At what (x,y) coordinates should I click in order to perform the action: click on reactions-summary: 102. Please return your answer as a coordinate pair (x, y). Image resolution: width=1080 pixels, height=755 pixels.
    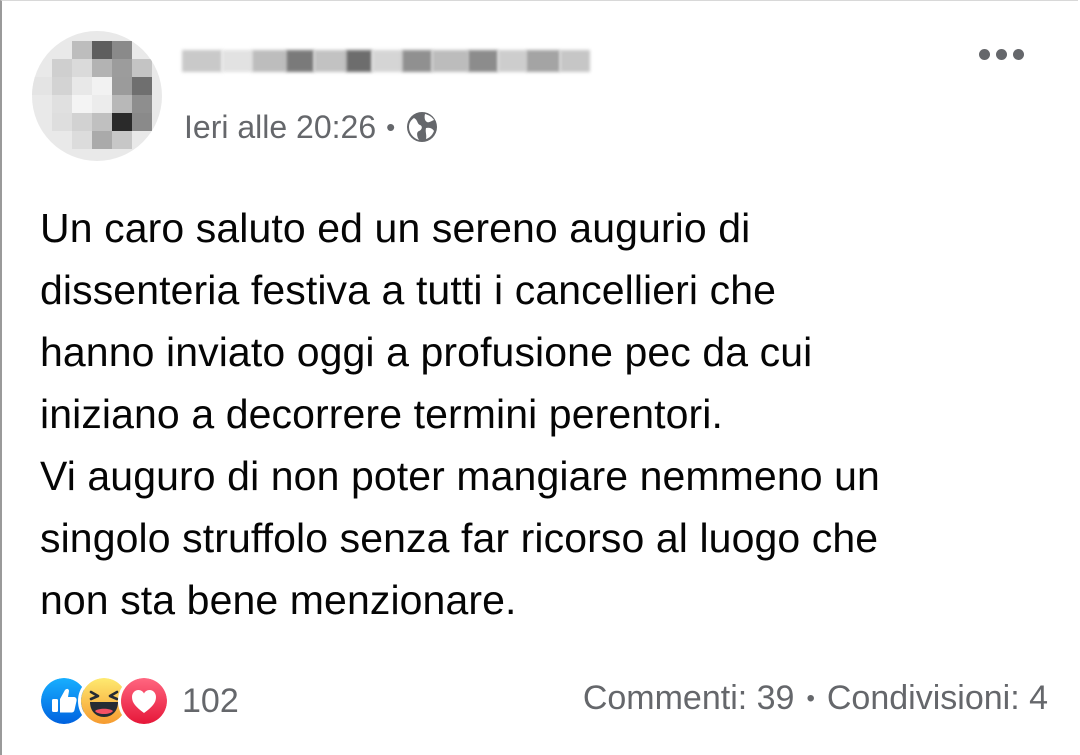
    Looking at the image, I should click on (138, 701).